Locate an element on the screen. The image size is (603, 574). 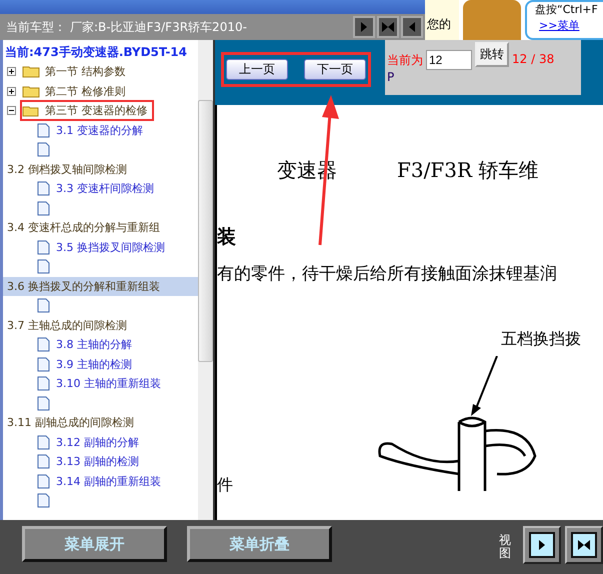
section-heading: 装 is located at coordinates (227, 237).